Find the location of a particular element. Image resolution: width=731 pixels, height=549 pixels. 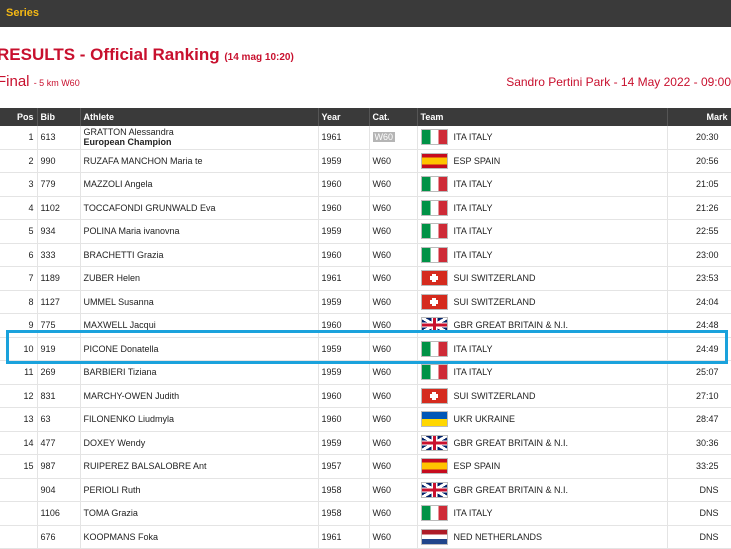

cell-bib: 63 is located at coordinates (59, 419).